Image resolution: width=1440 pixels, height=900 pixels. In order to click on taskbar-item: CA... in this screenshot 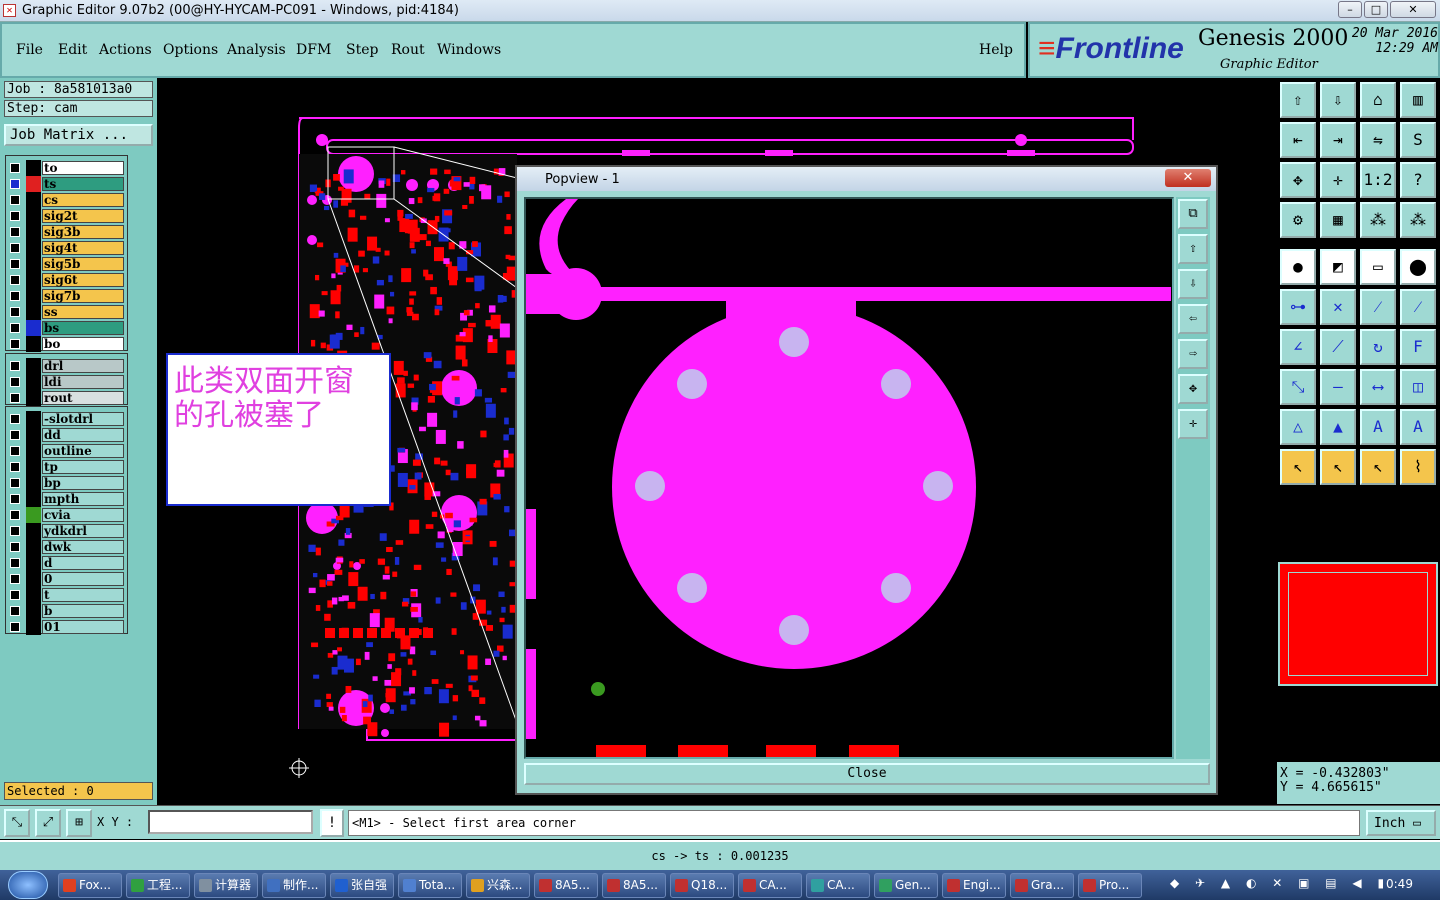, I will do `click(770, 885)`.